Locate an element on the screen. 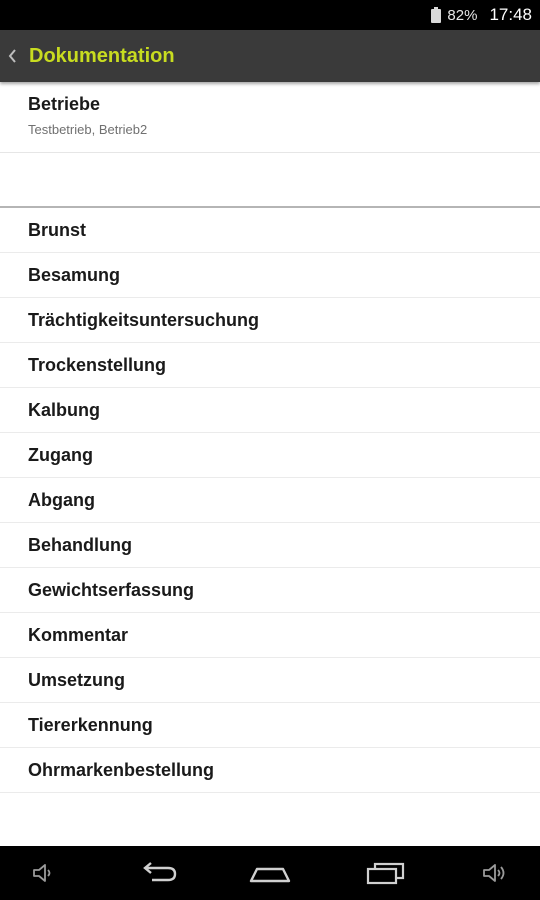 The height and width of the screenshot is (900, 540). menu-item-label: Gewichtserfassung is located at coordinates (111, 589).